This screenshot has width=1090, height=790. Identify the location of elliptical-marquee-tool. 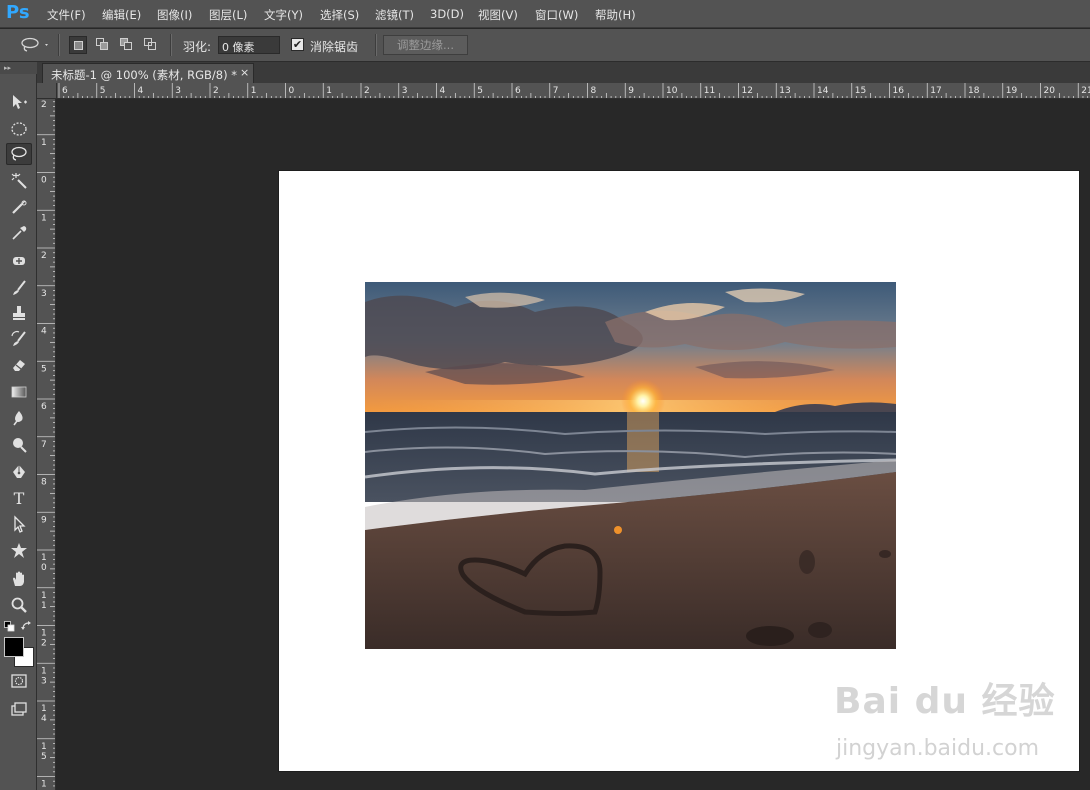
(19, 129).